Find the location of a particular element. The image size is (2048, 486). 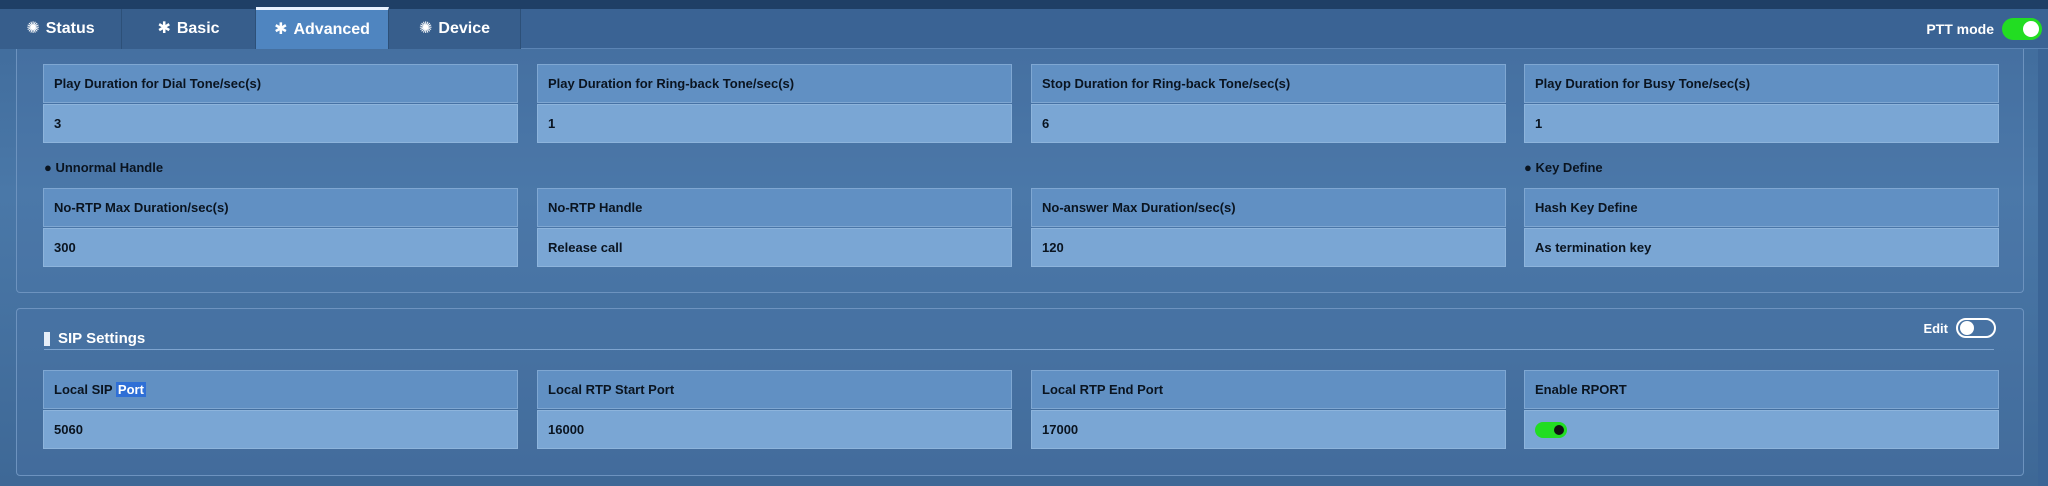

ptt-mode-toggle is located at coordinates (2022, 29).